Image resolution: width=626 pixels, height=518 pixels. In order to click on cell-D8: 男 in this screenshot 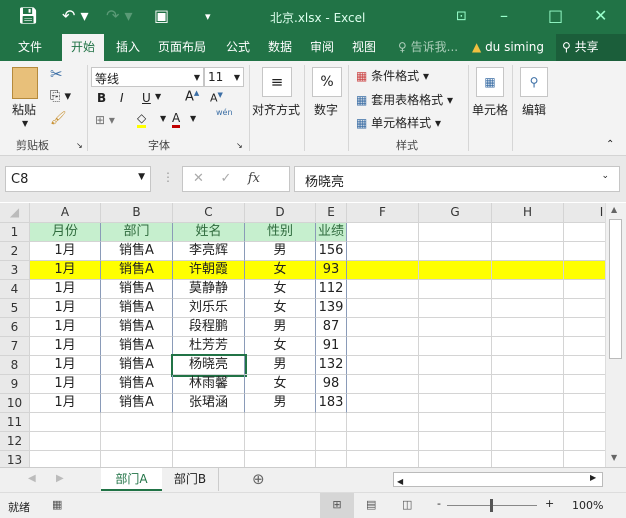, I will do `click(280, 365)`.